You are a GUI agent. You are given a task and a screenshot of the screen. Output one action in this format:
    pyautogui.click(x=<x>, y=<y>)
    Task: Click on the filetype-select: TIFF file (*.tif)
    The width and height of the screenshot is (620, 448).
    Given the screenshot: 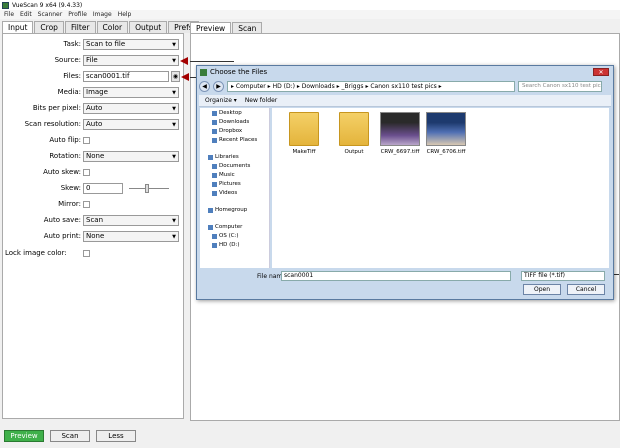 What is the action you would take?
    pyautogui.click(x=563, y=276)
    